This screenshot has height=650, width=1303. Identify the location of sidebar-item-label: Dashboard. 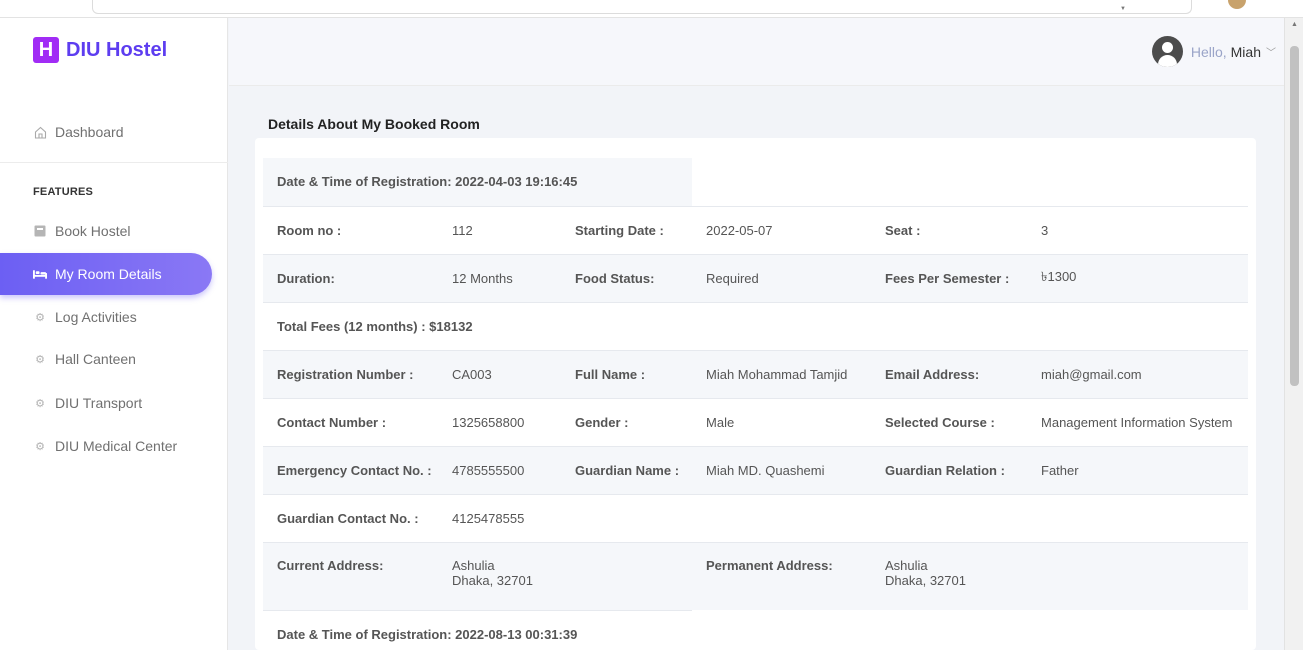
(89, 132).